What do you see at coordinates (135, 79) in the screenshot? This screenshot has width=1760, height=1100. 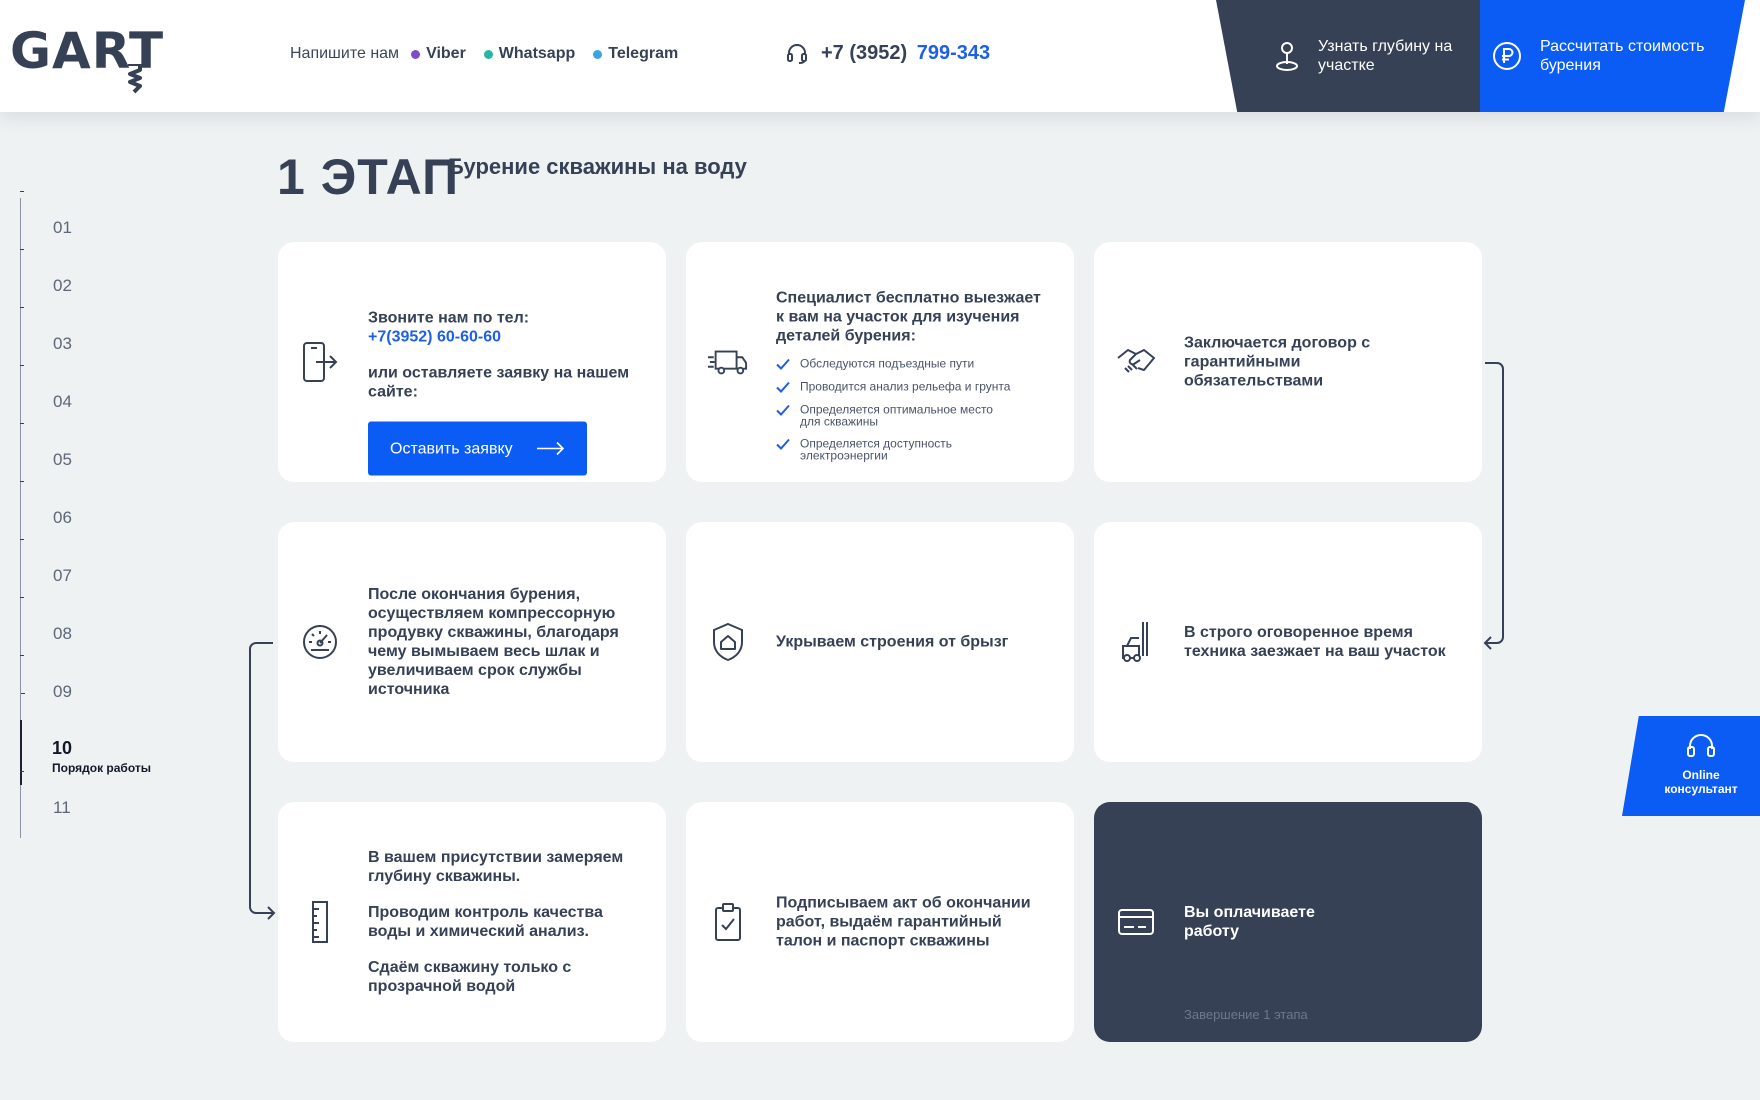 I see `drill-logo-icon` at bounding box center [135, 79].